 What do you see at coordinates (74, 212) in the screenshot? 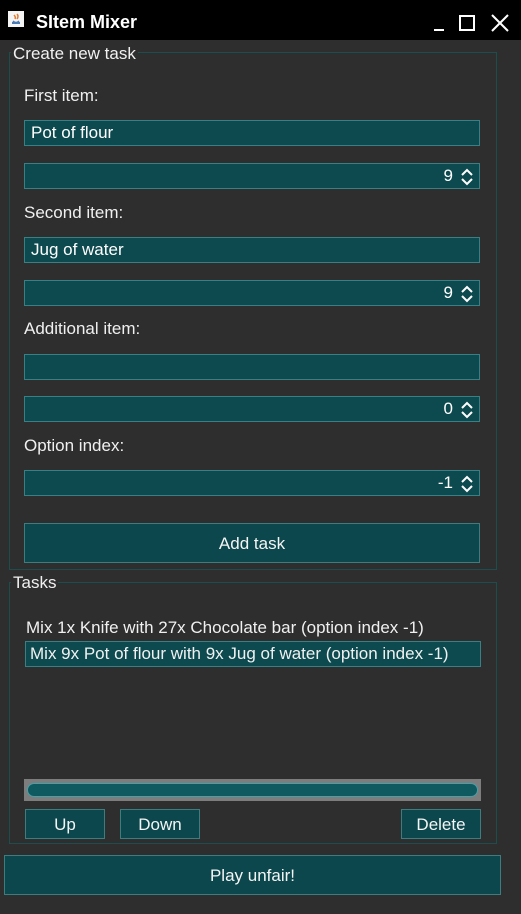
I see `second-item-label: Second item:` at bounding box center [74, 212].